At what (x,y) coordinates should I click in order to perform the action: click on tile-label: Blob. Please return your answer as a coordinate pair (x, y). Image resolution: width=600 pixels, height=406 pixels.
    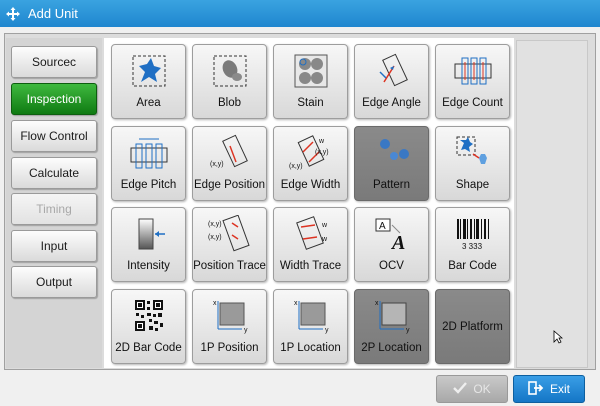
    Looking at the image, I should click on (229, 103).